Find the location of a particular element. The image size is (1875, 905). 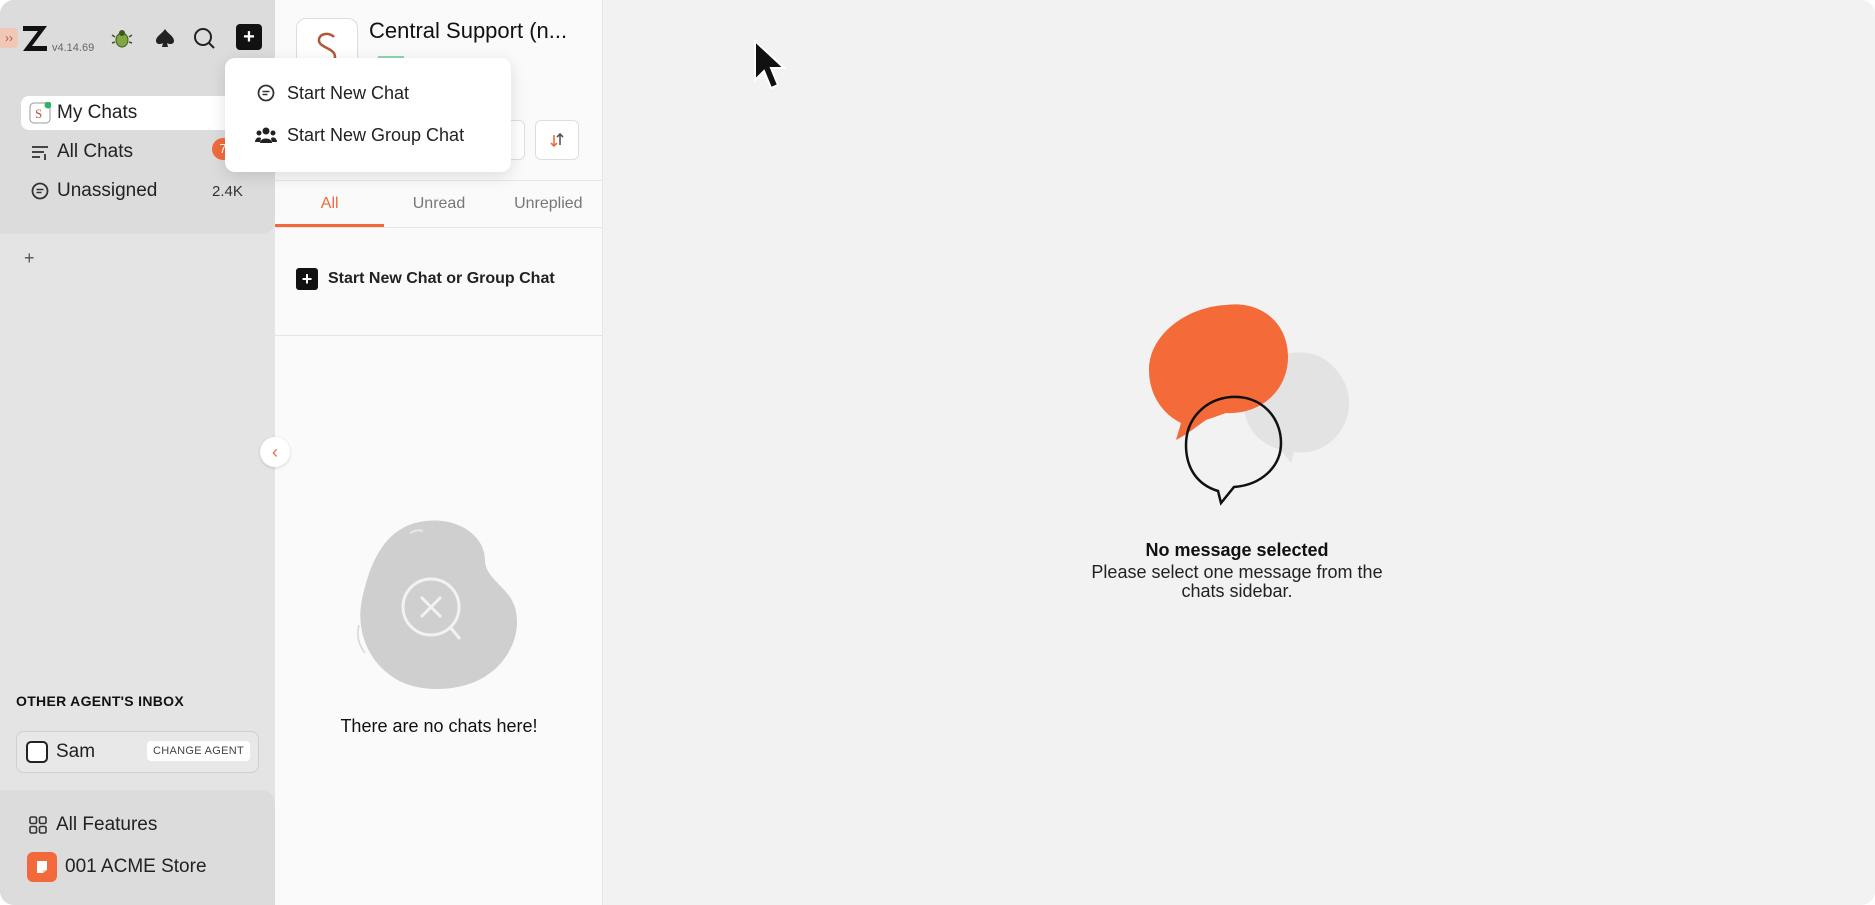

chat-filter-tabs: All Unread Unreplied is located at coordinates (439, 204).